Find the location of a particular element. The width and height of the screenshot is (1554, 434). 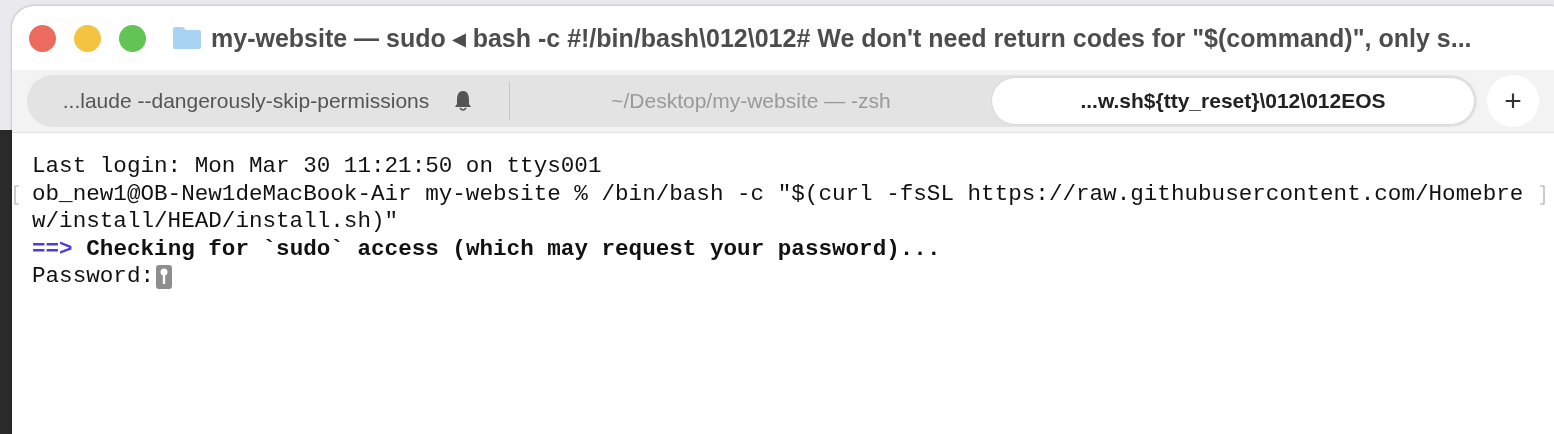

arrow-marker: ==> is located at coordinates (52, 249).